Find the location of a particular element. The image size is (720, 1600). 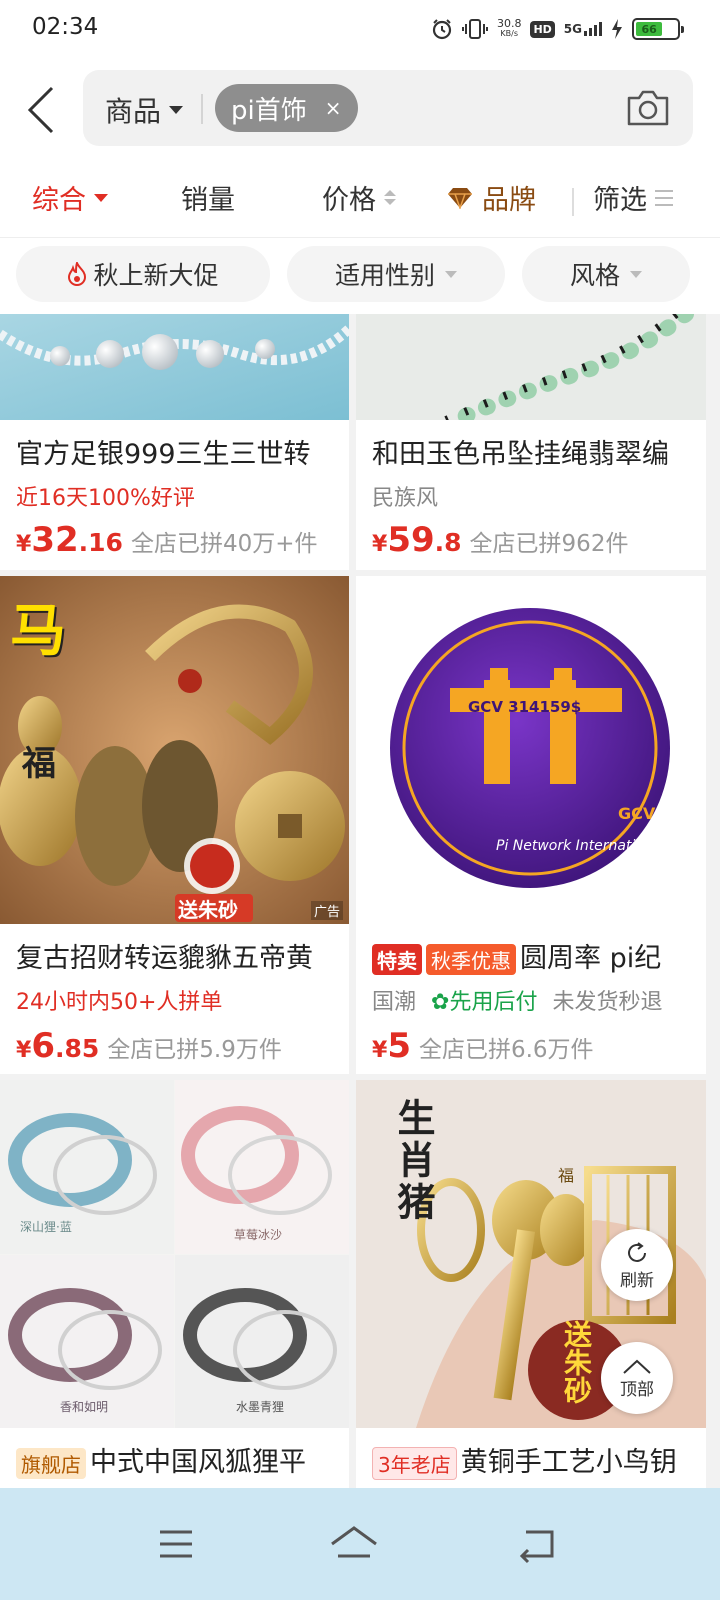

product-image: 马 福 送朱砂 广告 is located at coordinates (174, 750).